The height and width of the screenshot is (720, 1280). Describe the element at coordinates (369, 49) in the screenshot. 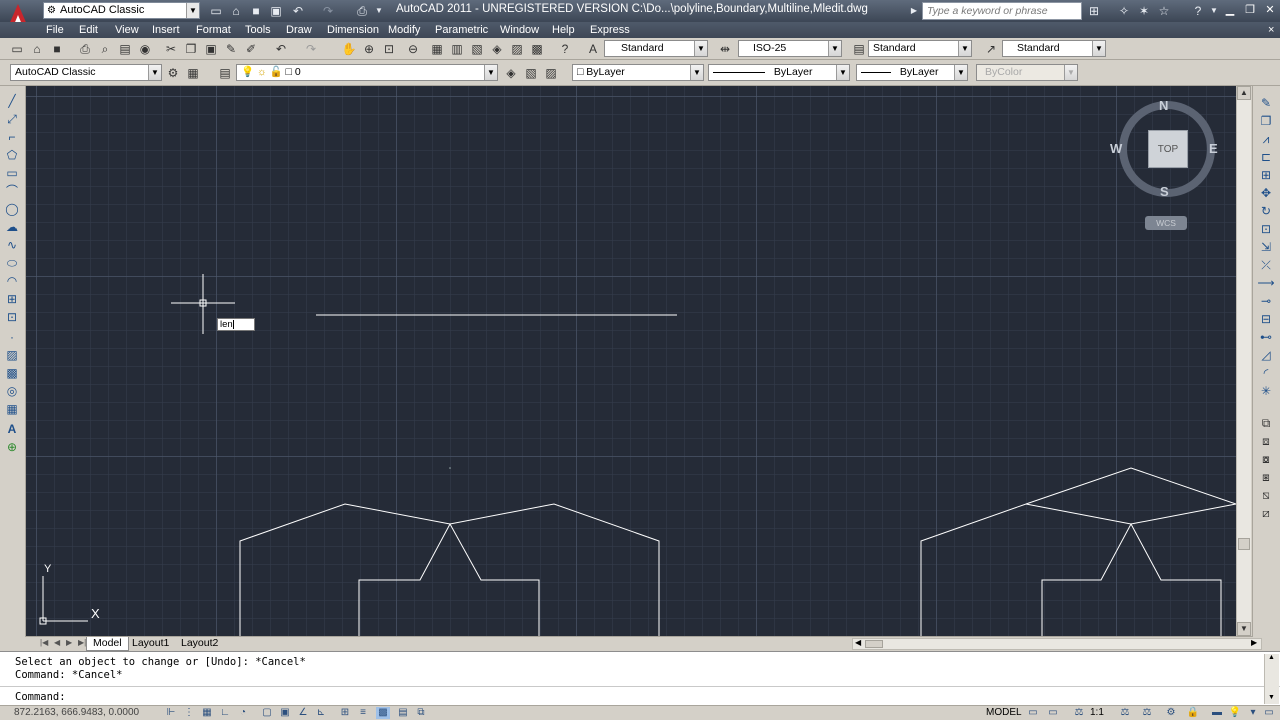

I see `zoom-realtime-icon: ⊕` at that location.